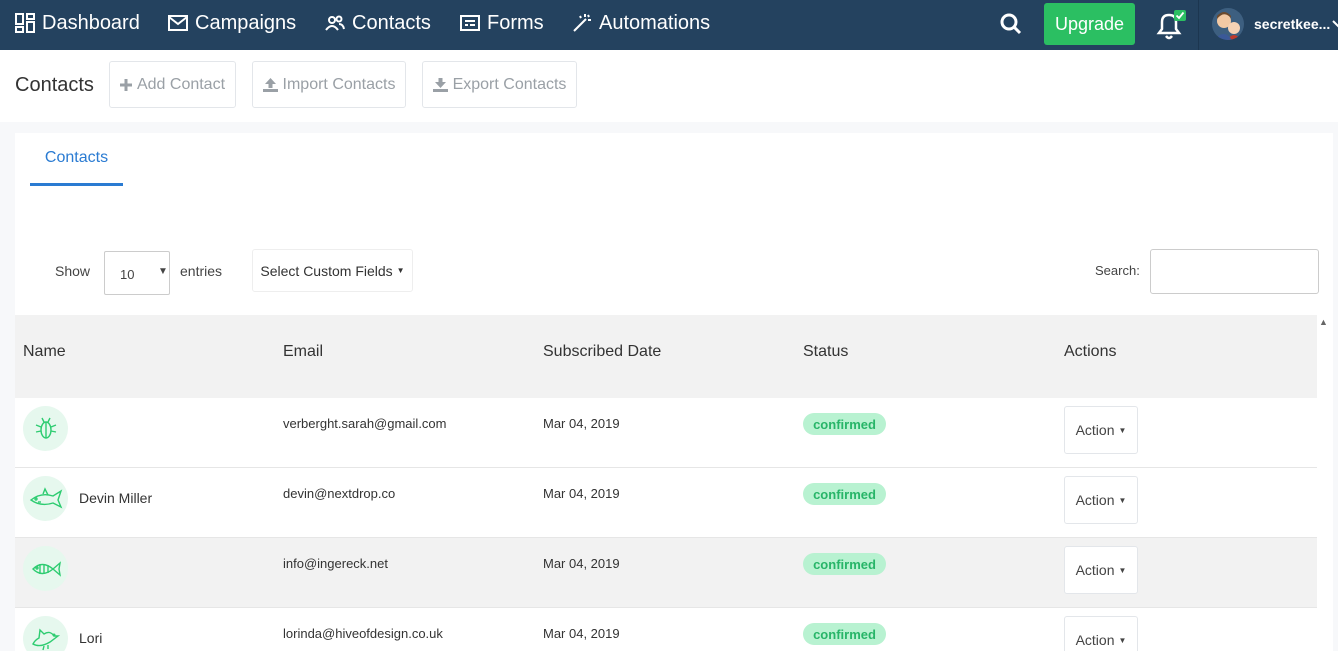 This screenshot has height=651, width=1338. I want to click on column-header-actions: Actions, so click(1090, 351).